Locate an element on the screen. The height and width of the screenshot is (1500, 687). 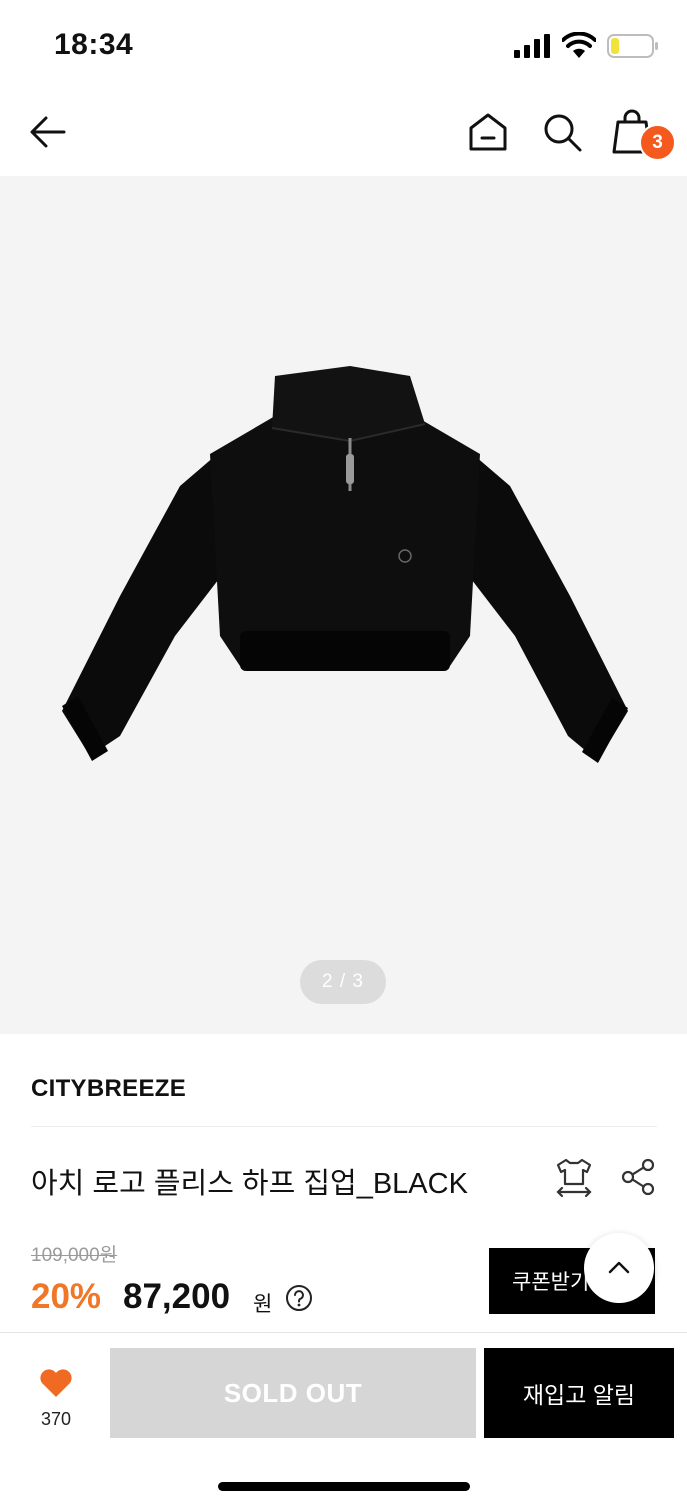
sold-out-button: SOLD OUT is located at coordinates (293, 1393).